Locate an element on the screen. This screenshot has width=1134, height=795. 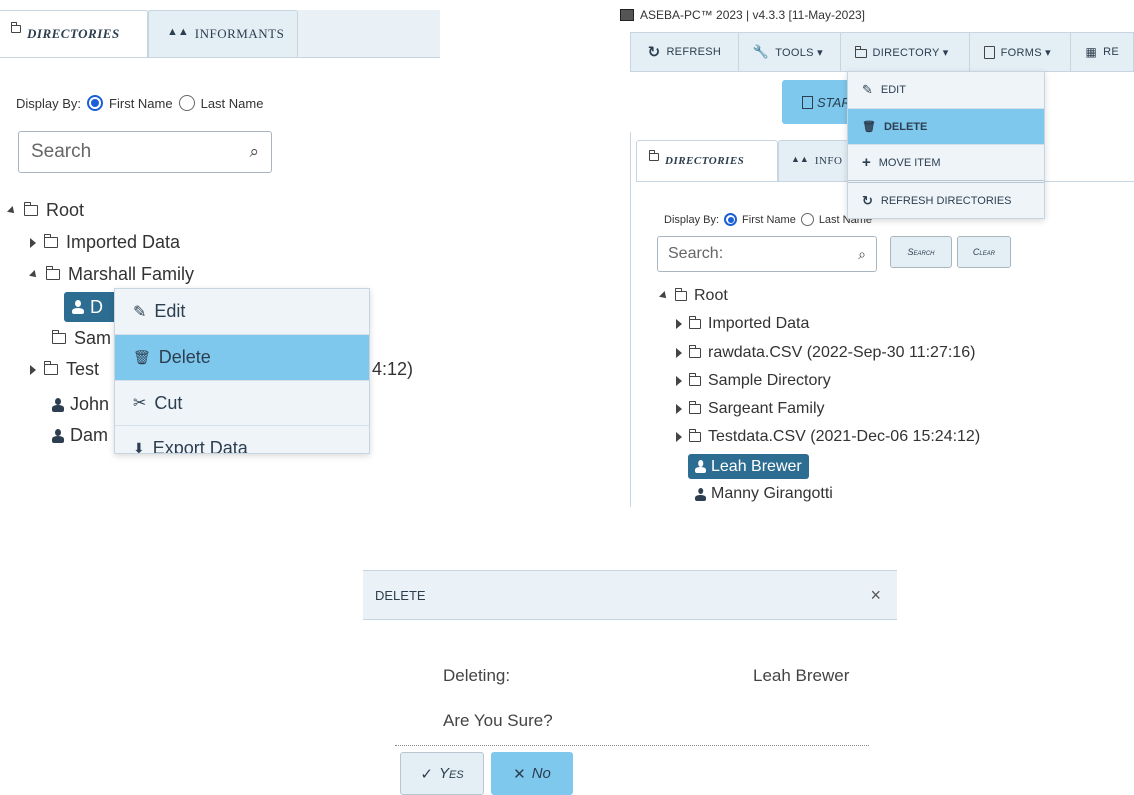
toolbar-forms: FORMS ▾ is located at coordinates (1021, 52).